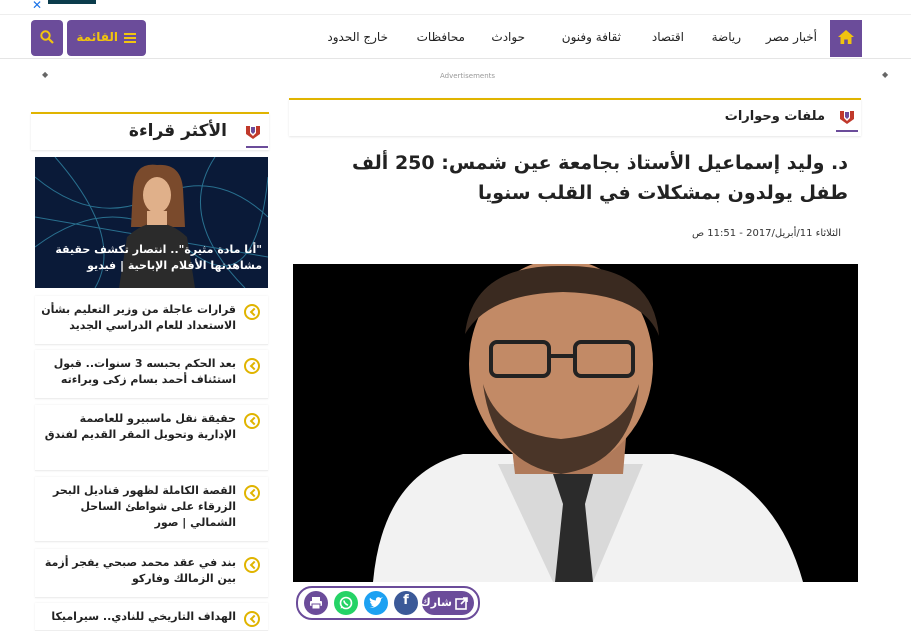  Describe the element at coordinates (455, 7) in the screenshot. I see `top-ad-strip: ✕` at that location.